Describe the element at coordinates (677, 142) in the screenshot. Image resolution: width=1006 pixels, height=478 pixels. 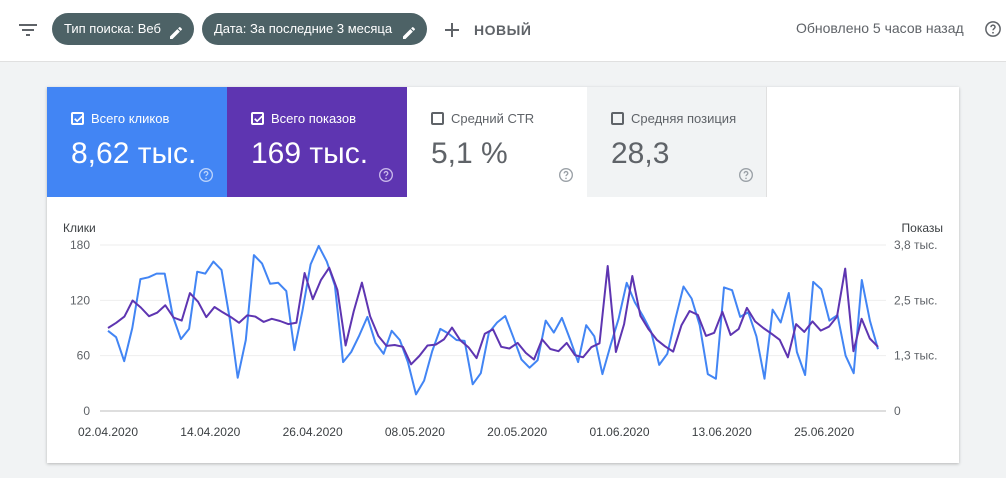
I see `metric-average-position: Средняя позиция 28,3` at that location.